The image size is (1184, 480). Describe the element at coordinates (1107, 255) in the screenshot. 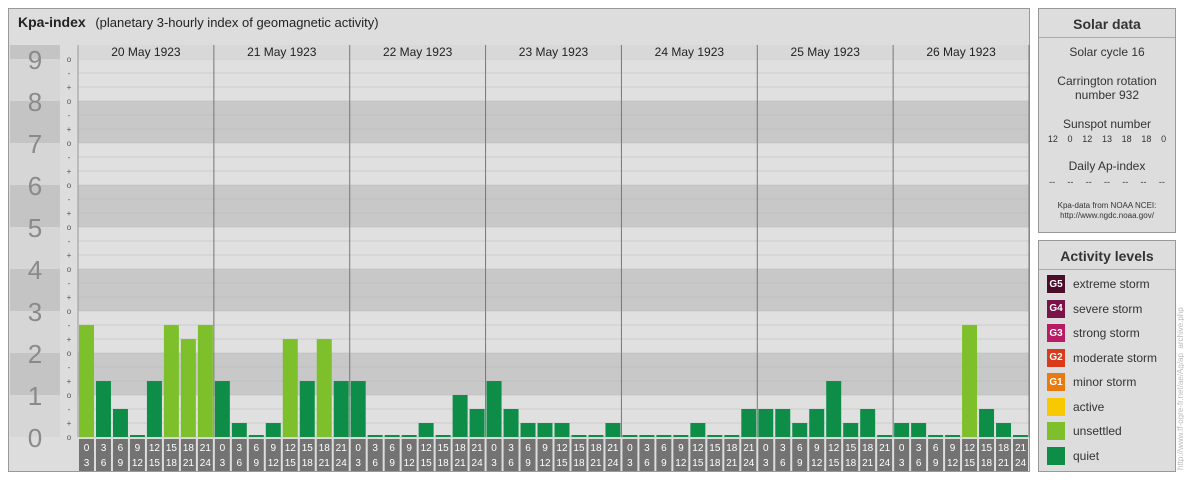

I see `activity-levels-title: Activity levels` at that location.